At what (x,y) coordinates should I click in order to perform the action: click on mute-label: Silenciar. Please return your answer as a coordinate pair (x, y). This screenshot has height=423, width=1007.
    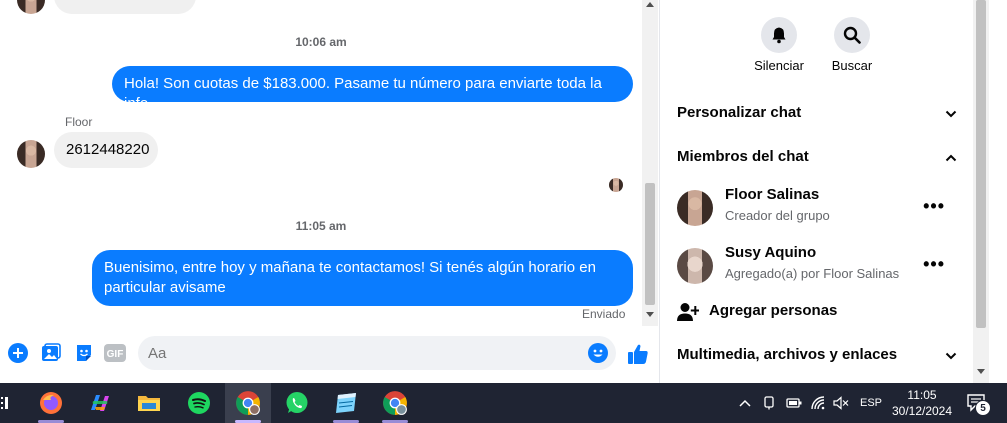
    Looking at the image, I should click on (779, 65).